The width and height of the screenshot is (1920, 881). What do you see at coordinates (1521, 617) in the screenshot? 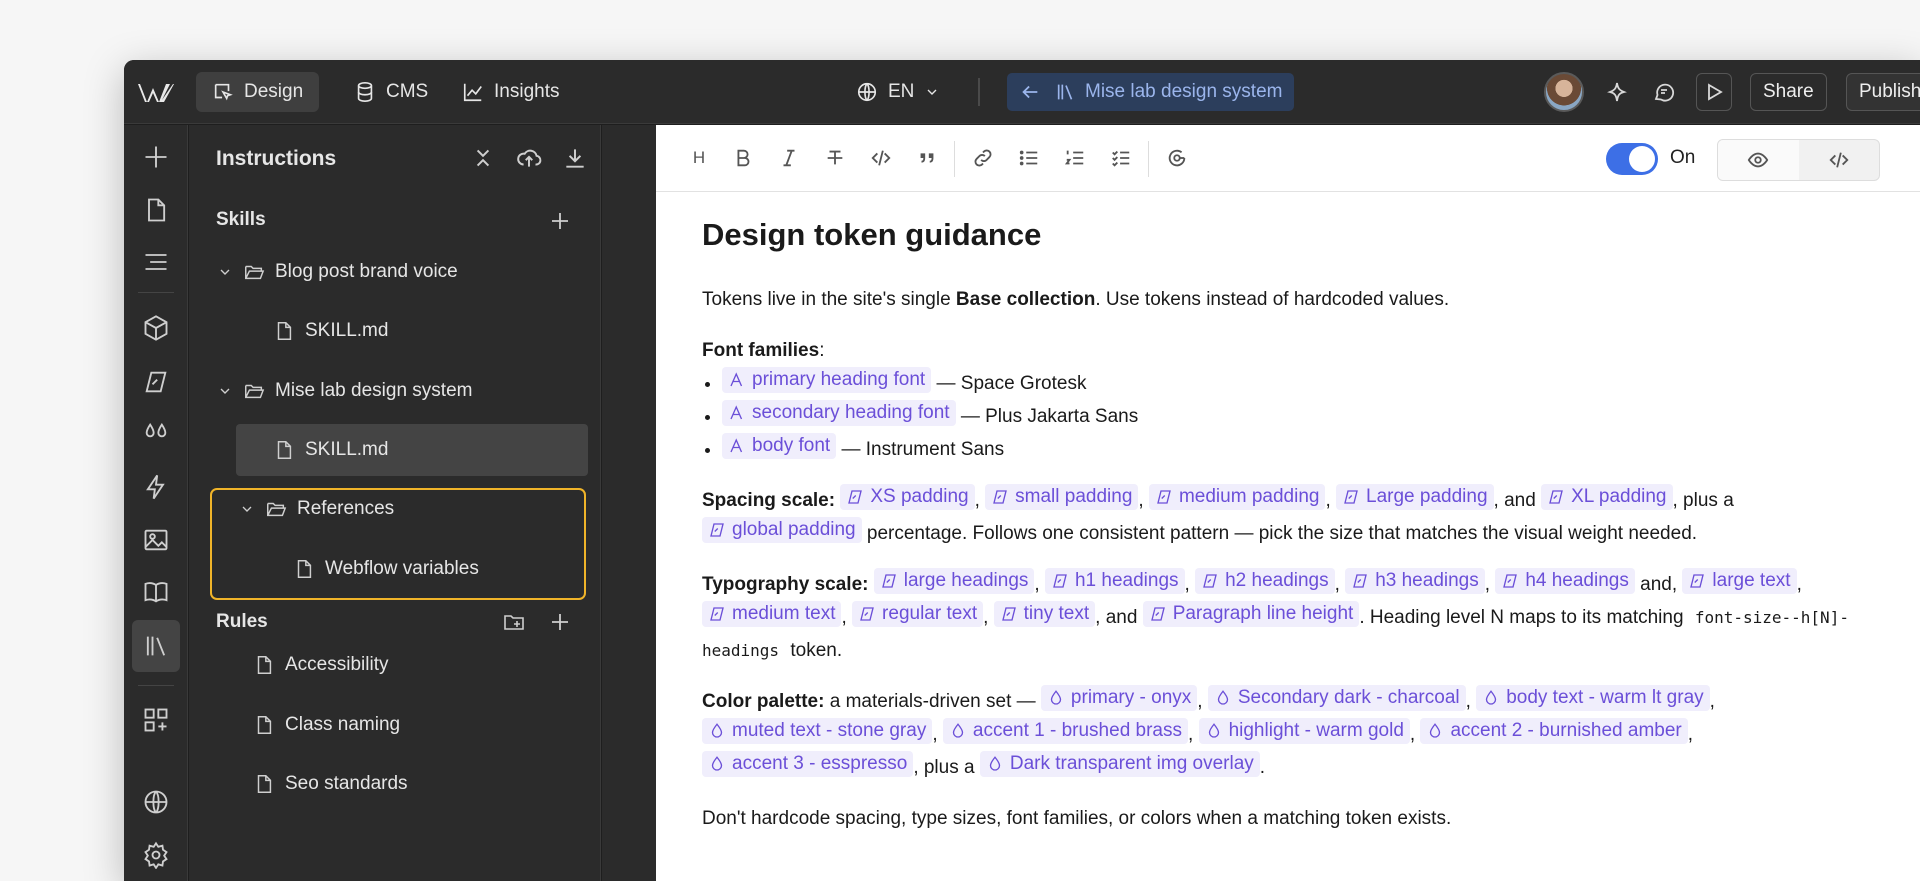
I see `text: . Heading level N maps to its matching` at bounding box center [1521, 617].